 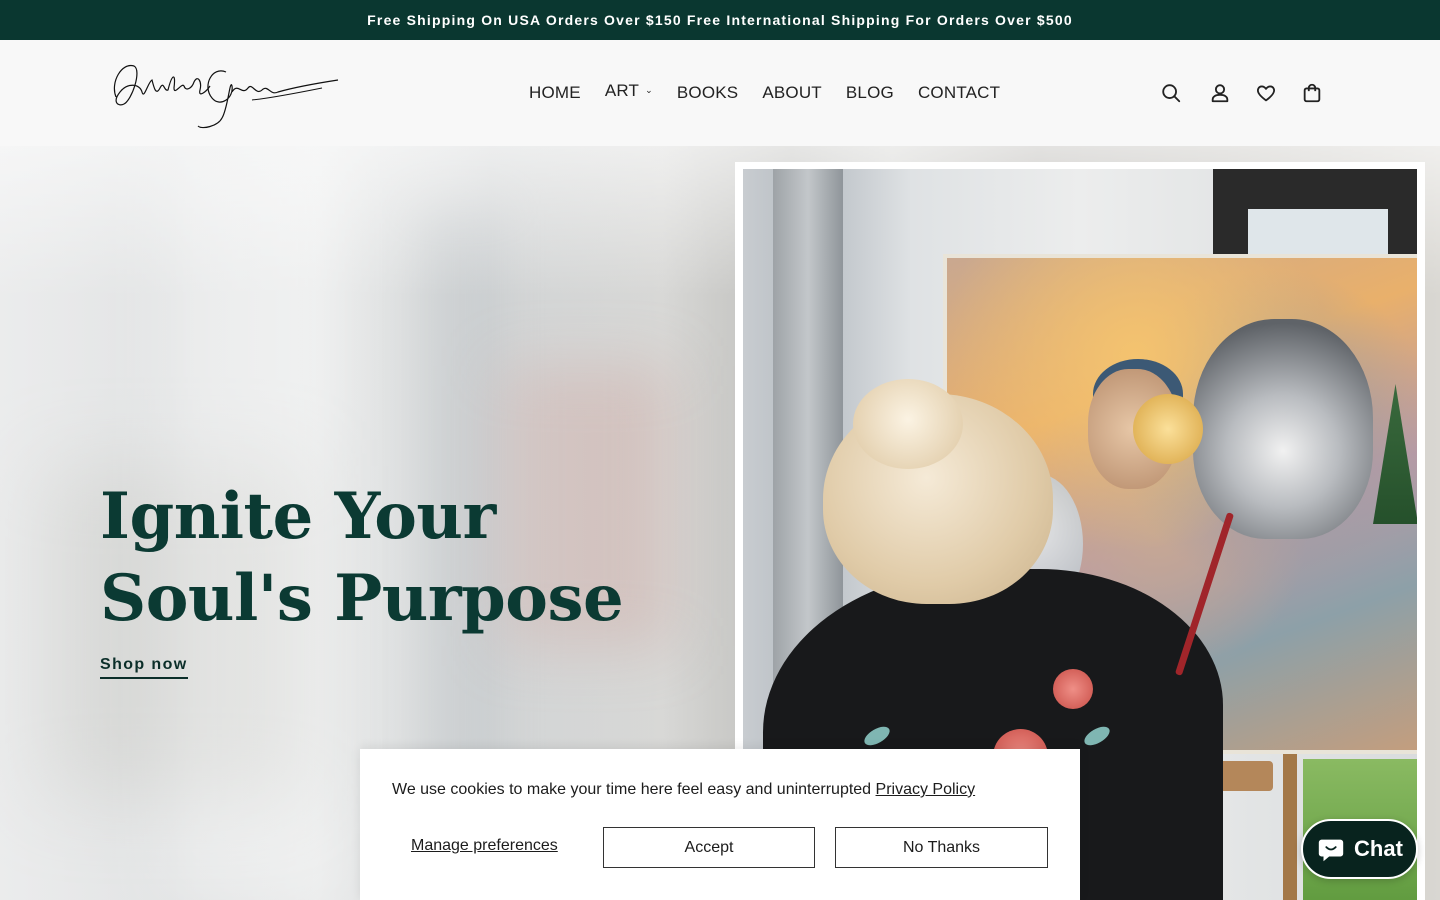 I want to click on nav-home-label: HOME, so click(x=555, y=92).